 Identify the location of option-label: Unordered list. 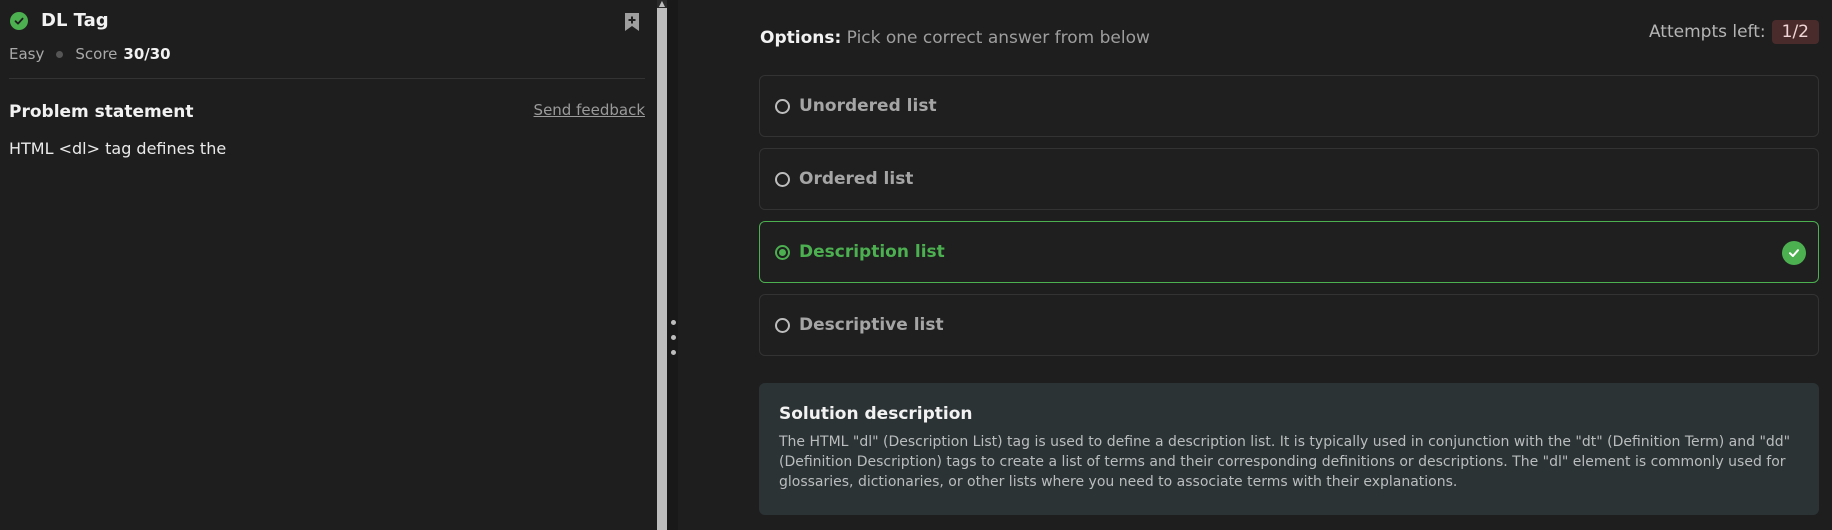
(868, 106).